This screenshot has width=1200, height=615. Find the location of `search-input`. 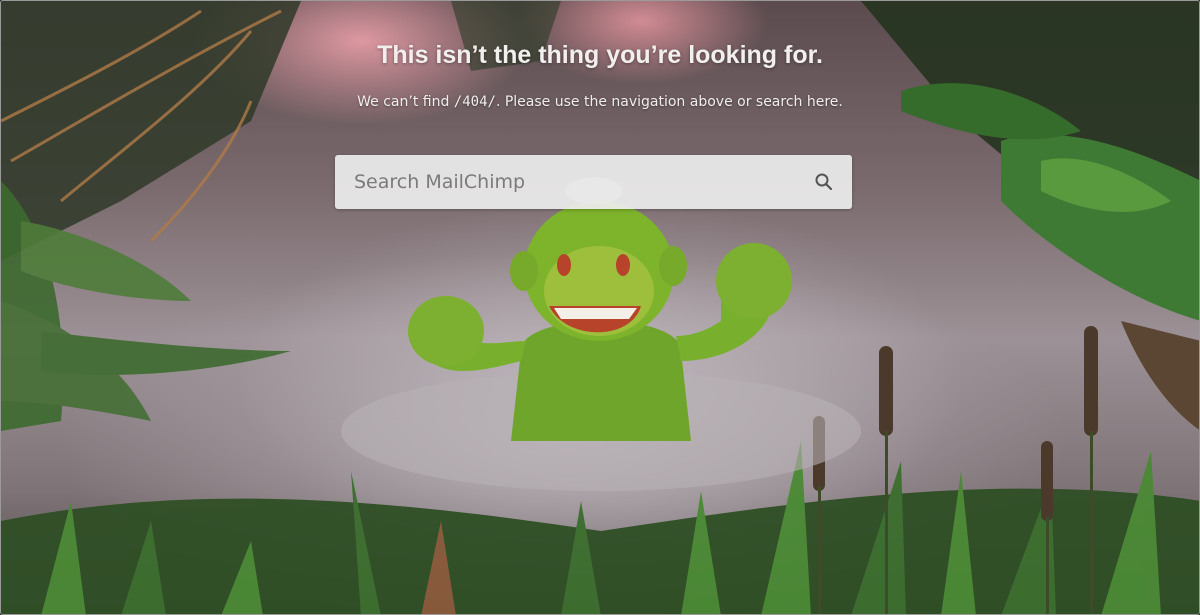

search-input is located at coordinates (565, 182).